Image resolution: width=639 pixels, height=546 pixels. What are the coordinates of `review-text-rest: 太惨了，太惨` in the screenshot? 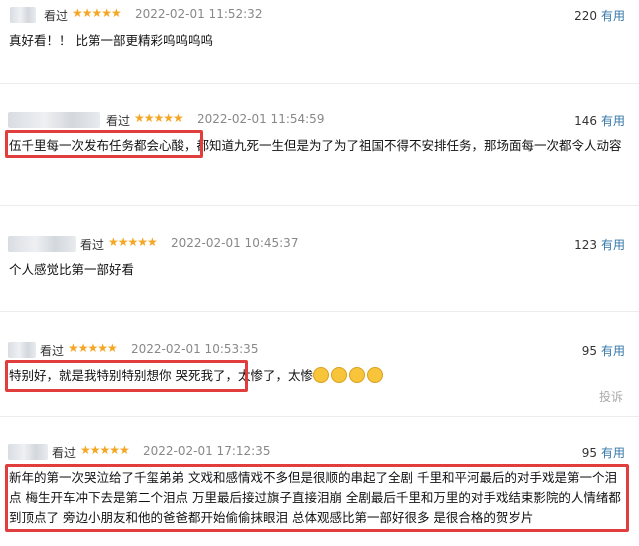 It's located at (275, 375).